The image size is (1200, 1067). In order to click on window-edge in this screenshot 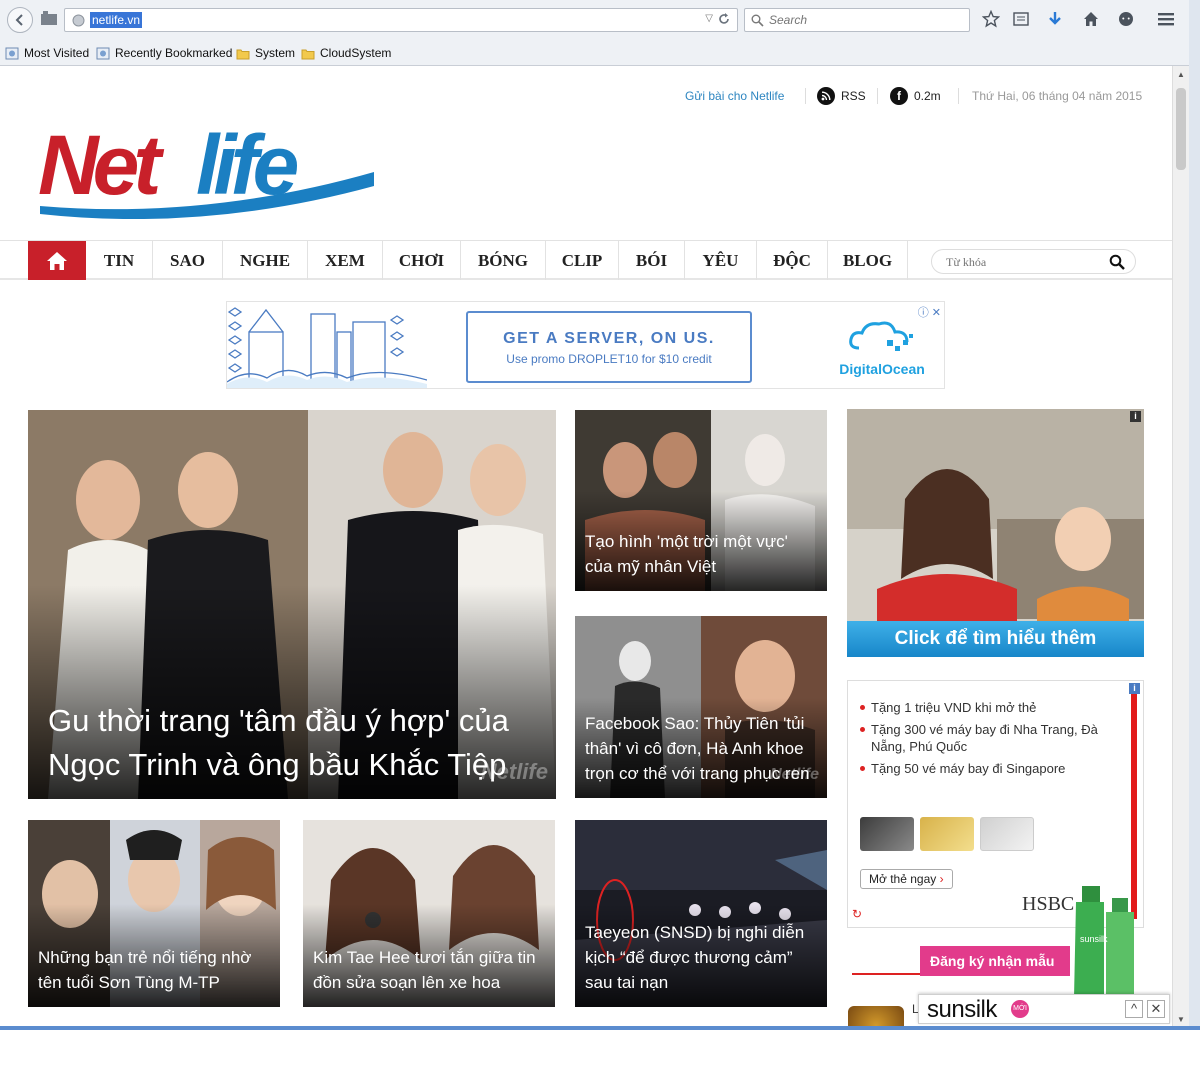, I will do `click(1194, 514)`.